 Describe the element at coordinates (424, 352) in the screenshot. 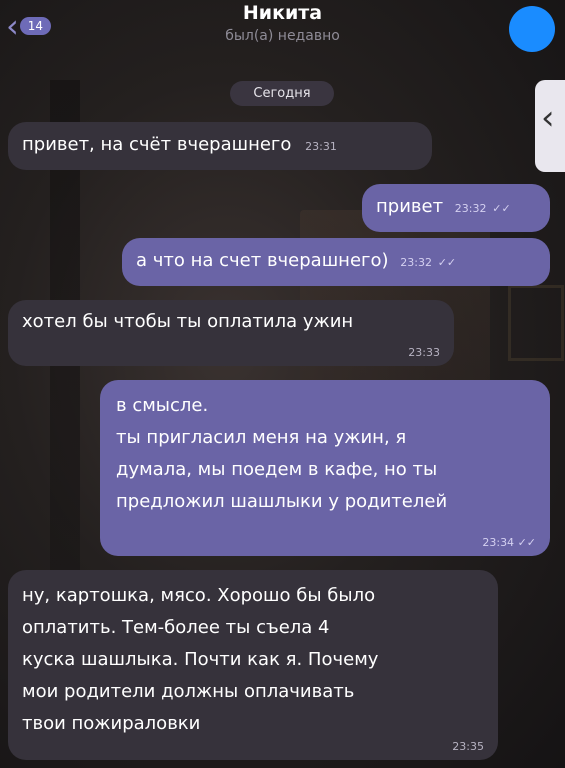

I see `message-time: 23:33` at that location.